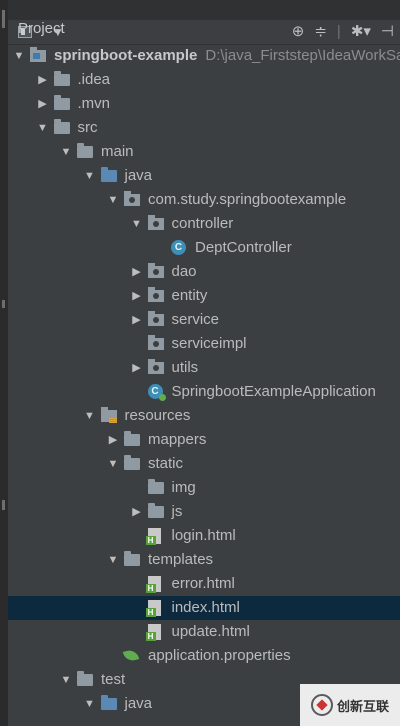 This screenshot has width=400, height=726. I want to click on tree-item: ▼ com.study.springbootexample, so click(204, 200).